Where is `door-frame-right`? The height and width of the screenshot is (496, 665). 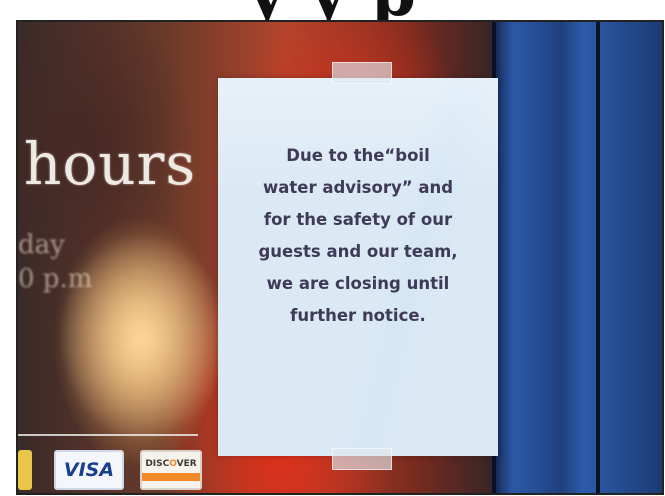 door-frame-right is located at coordinates (598, 257).